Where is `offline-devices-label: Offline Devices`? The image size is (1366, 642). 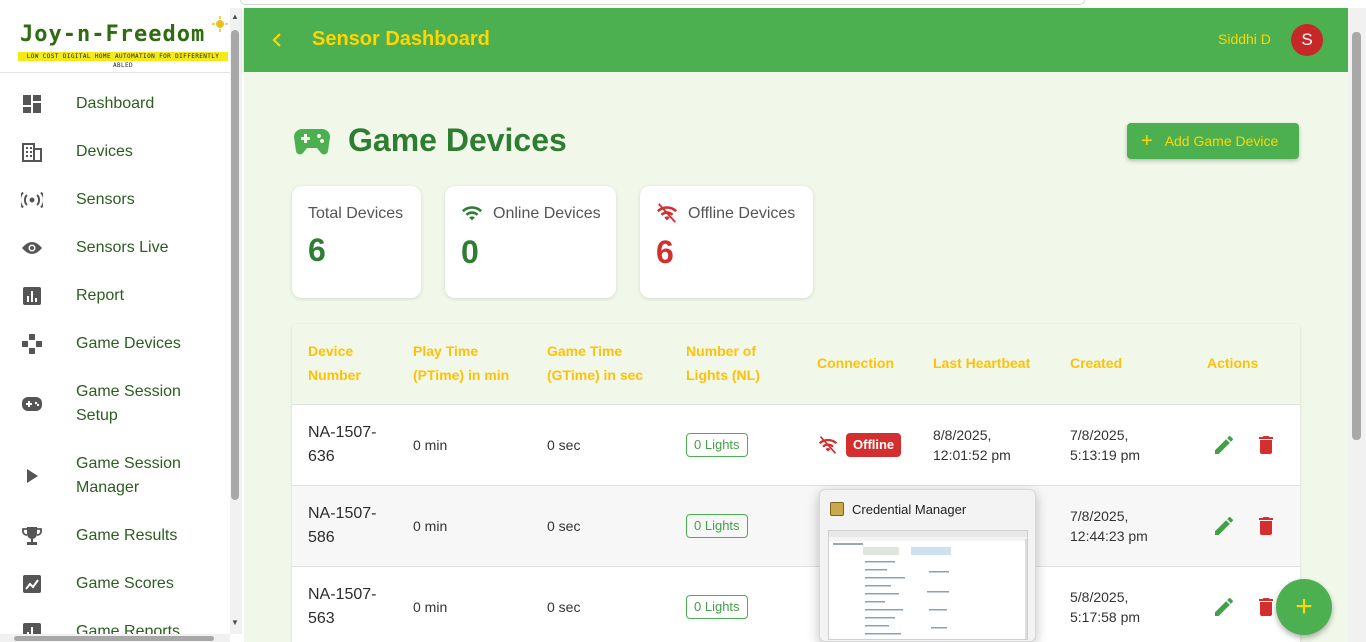 offline-devices-label: Offline Devices is located at coordinates (742, 213).